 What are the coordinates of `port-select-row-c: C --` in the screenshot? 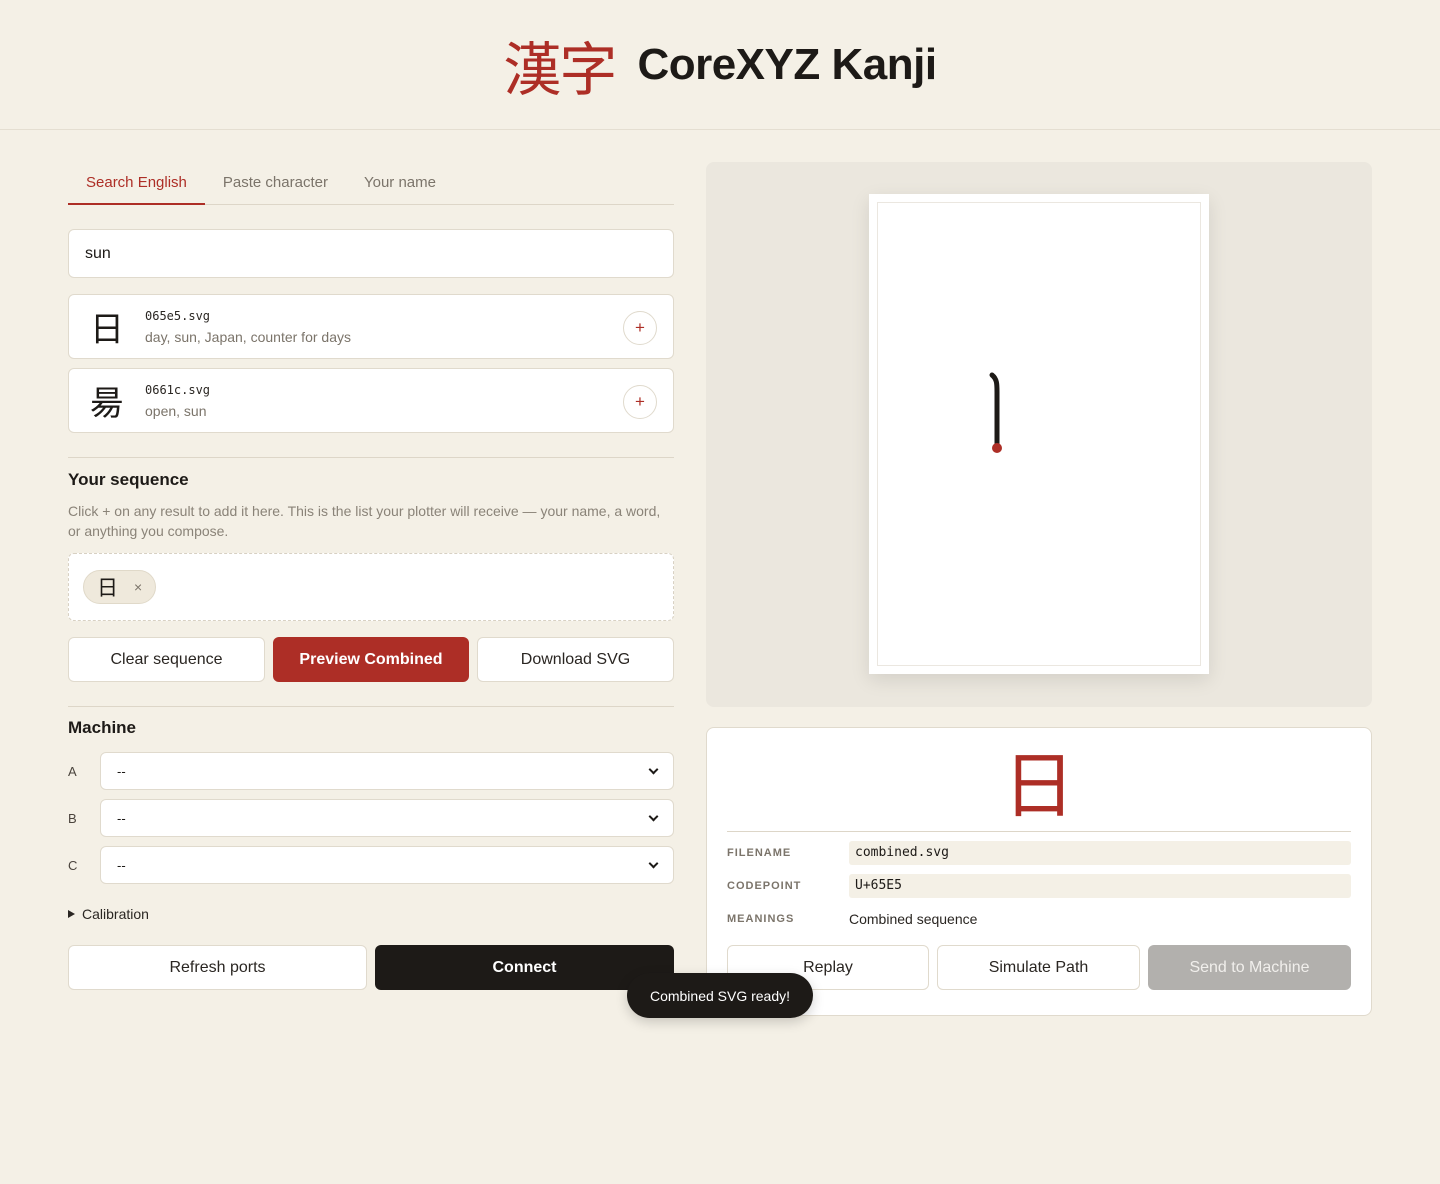 It's located at (371, 865).